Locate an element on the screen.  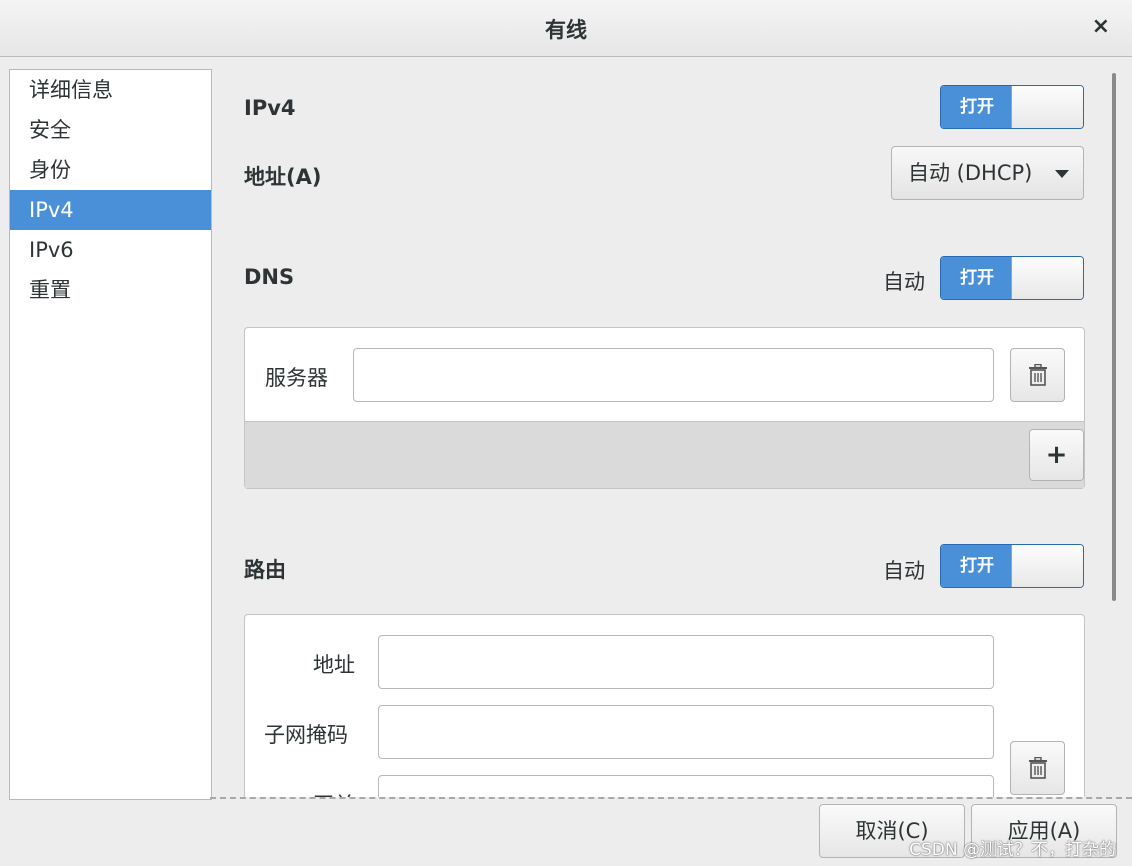
scrollbar is located at coordinates (1114, 337).